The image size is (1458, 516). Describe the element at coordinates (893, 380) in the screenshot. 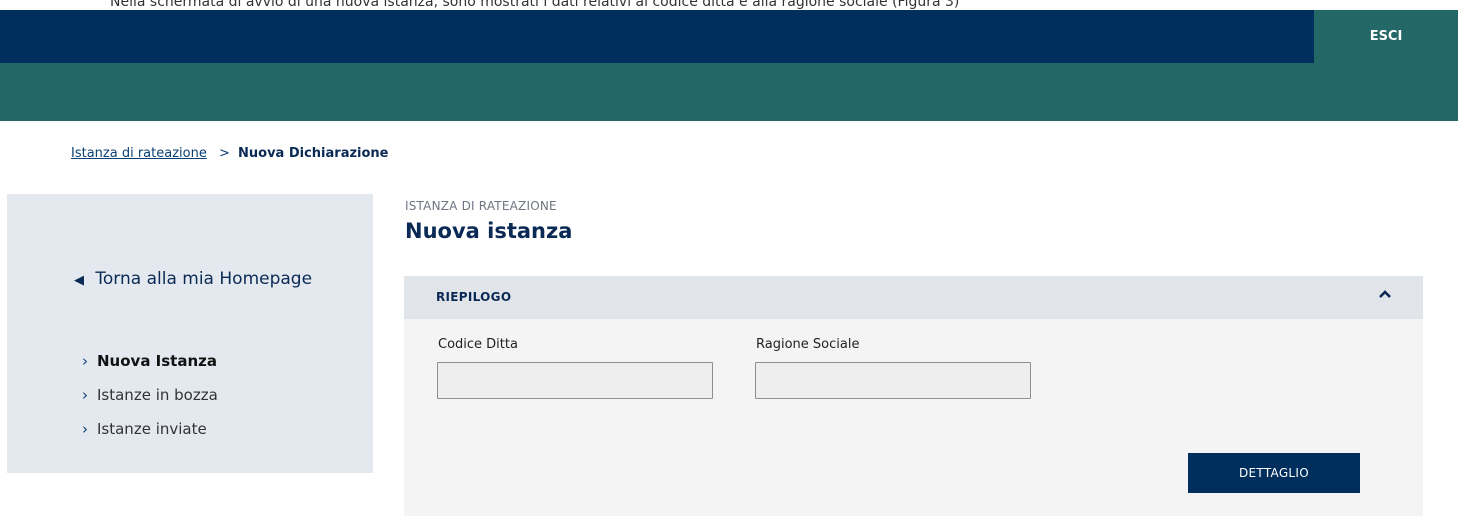

I see `ragione-sociale-field` at that location.